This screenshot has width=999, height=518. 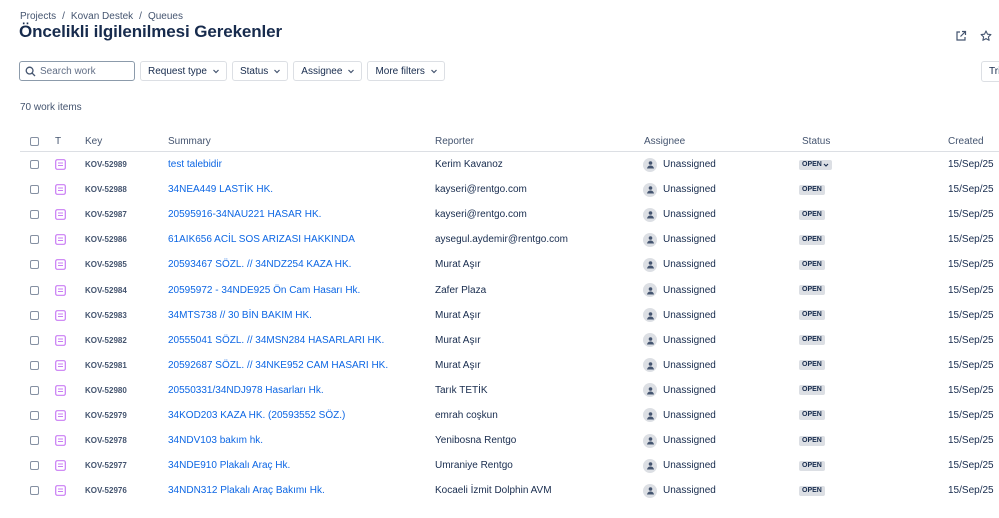 I want to click on row-summary-link: 34NDN312 Plakalı Araç Bakımı Hk., so click(x=246, y=490).